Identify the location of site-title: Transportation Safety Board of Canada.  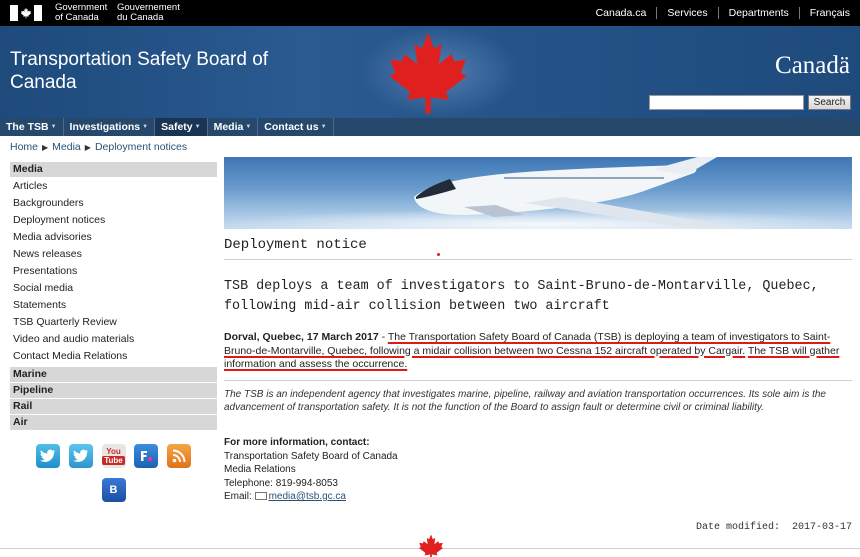
(139, 71).